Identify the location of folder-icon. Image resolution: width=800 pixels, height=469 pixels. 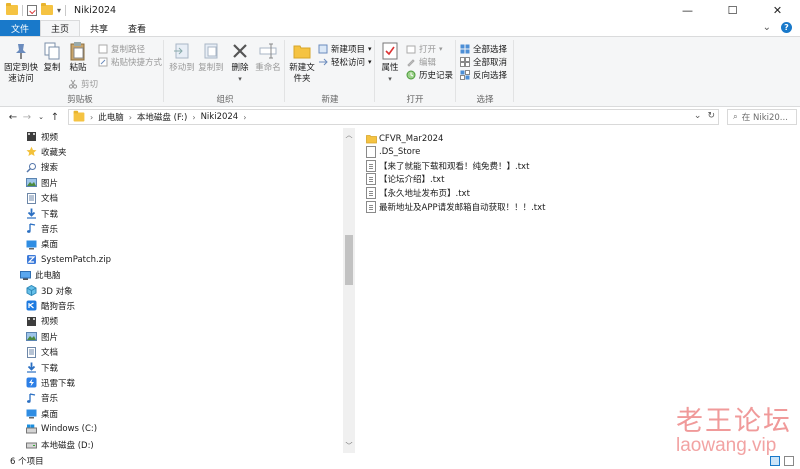
(79, 116).